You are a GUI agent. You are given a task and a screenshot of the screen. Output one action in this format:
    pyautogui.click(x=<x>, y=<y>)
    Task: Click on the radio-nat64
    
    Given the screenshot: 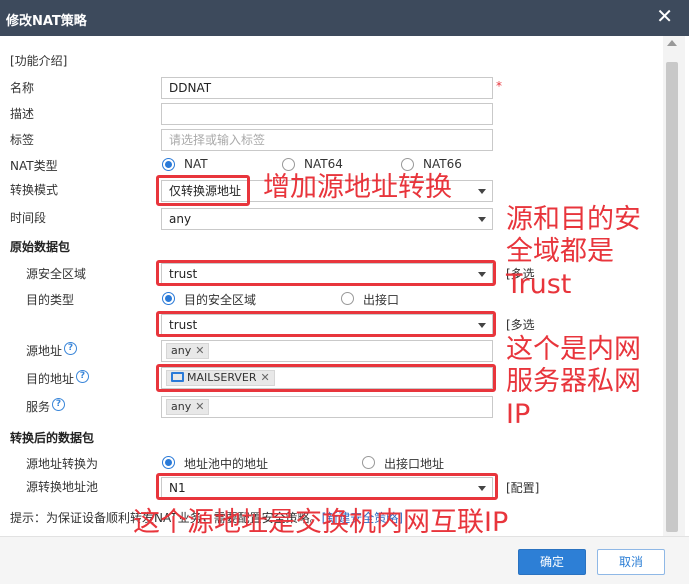 What is the action you would take?
    pyautogui.click(x=288, y=164)
    